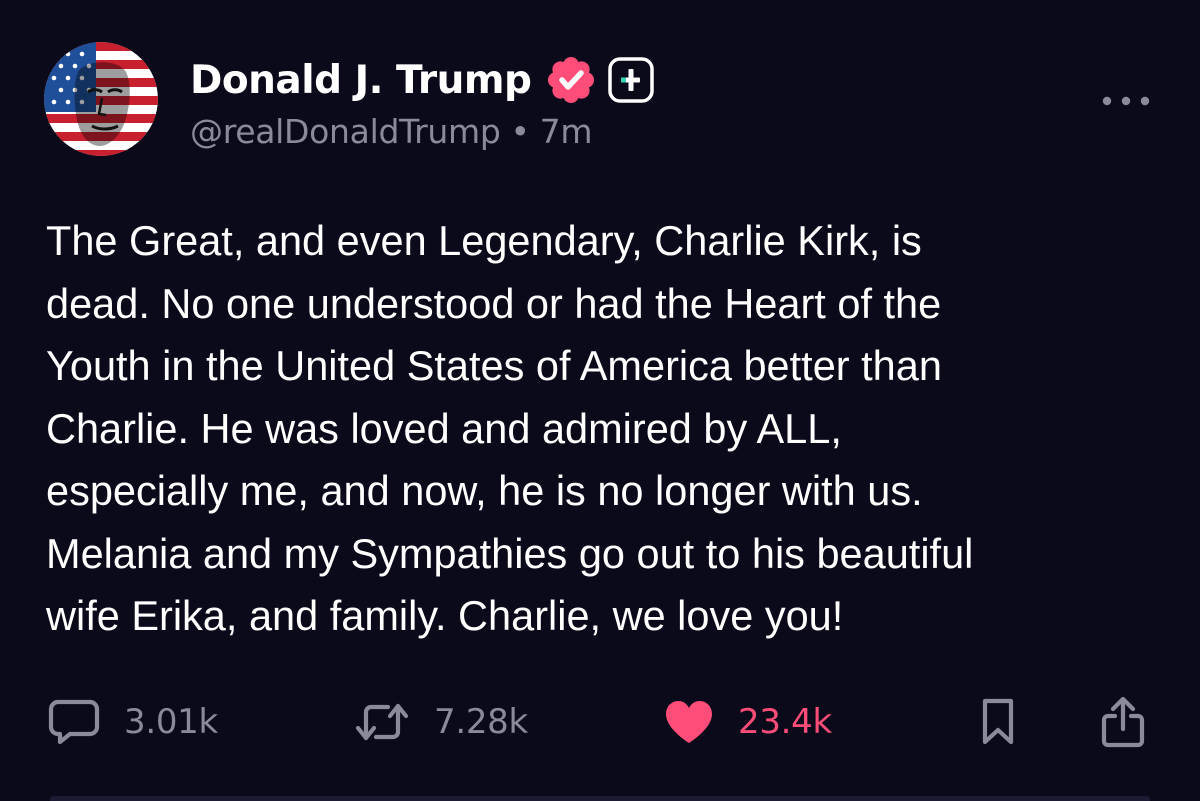  I want to click on repost-button: 7.28k, so click(441, 722).